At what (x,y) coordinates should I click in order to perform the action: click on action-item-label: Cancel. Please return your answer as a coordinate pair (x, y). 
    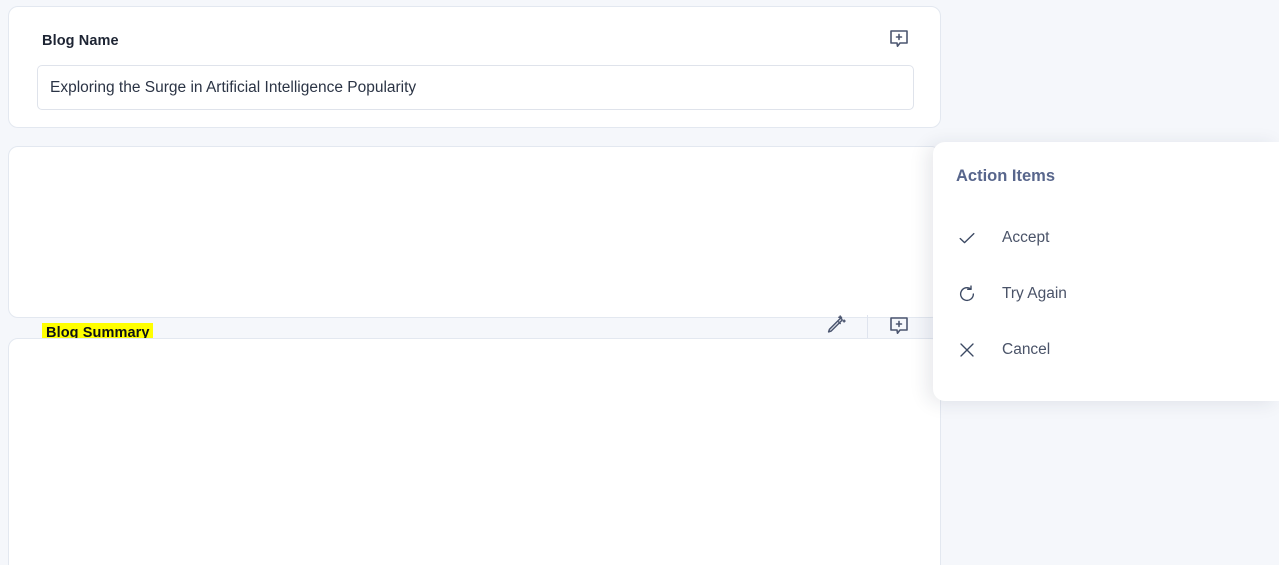
    Looking at the image, I should click on (1026, 349).